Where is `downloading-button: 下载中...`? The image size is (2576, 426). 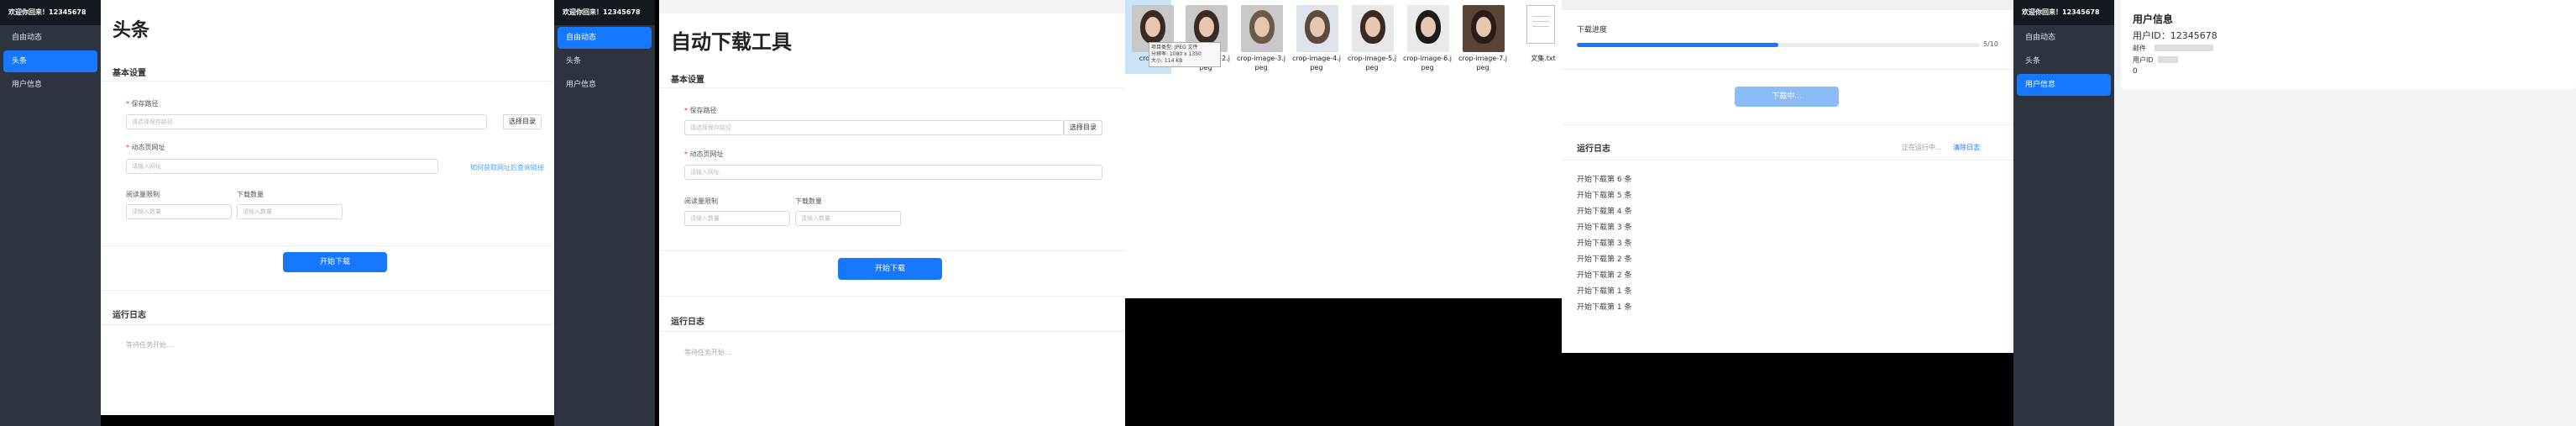
downloading-button: 下载中... is located at coordinates (1787, 97).